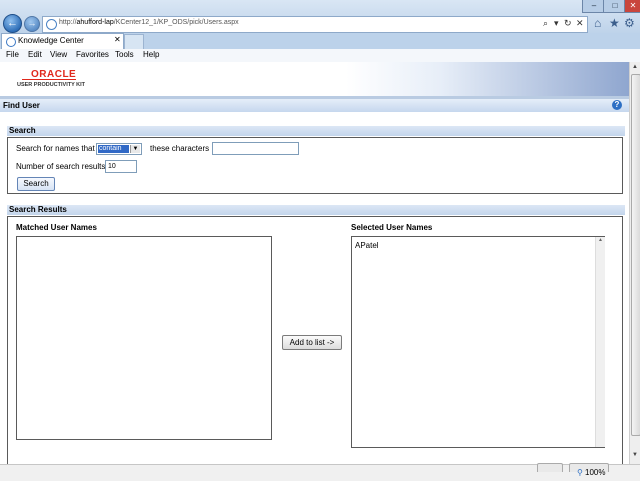 The height and width of the screenshot is (481, 640). Describe the element at coordinates (580, 472) in the screenshot. I see `zoom-icon: ⚲` at that location.